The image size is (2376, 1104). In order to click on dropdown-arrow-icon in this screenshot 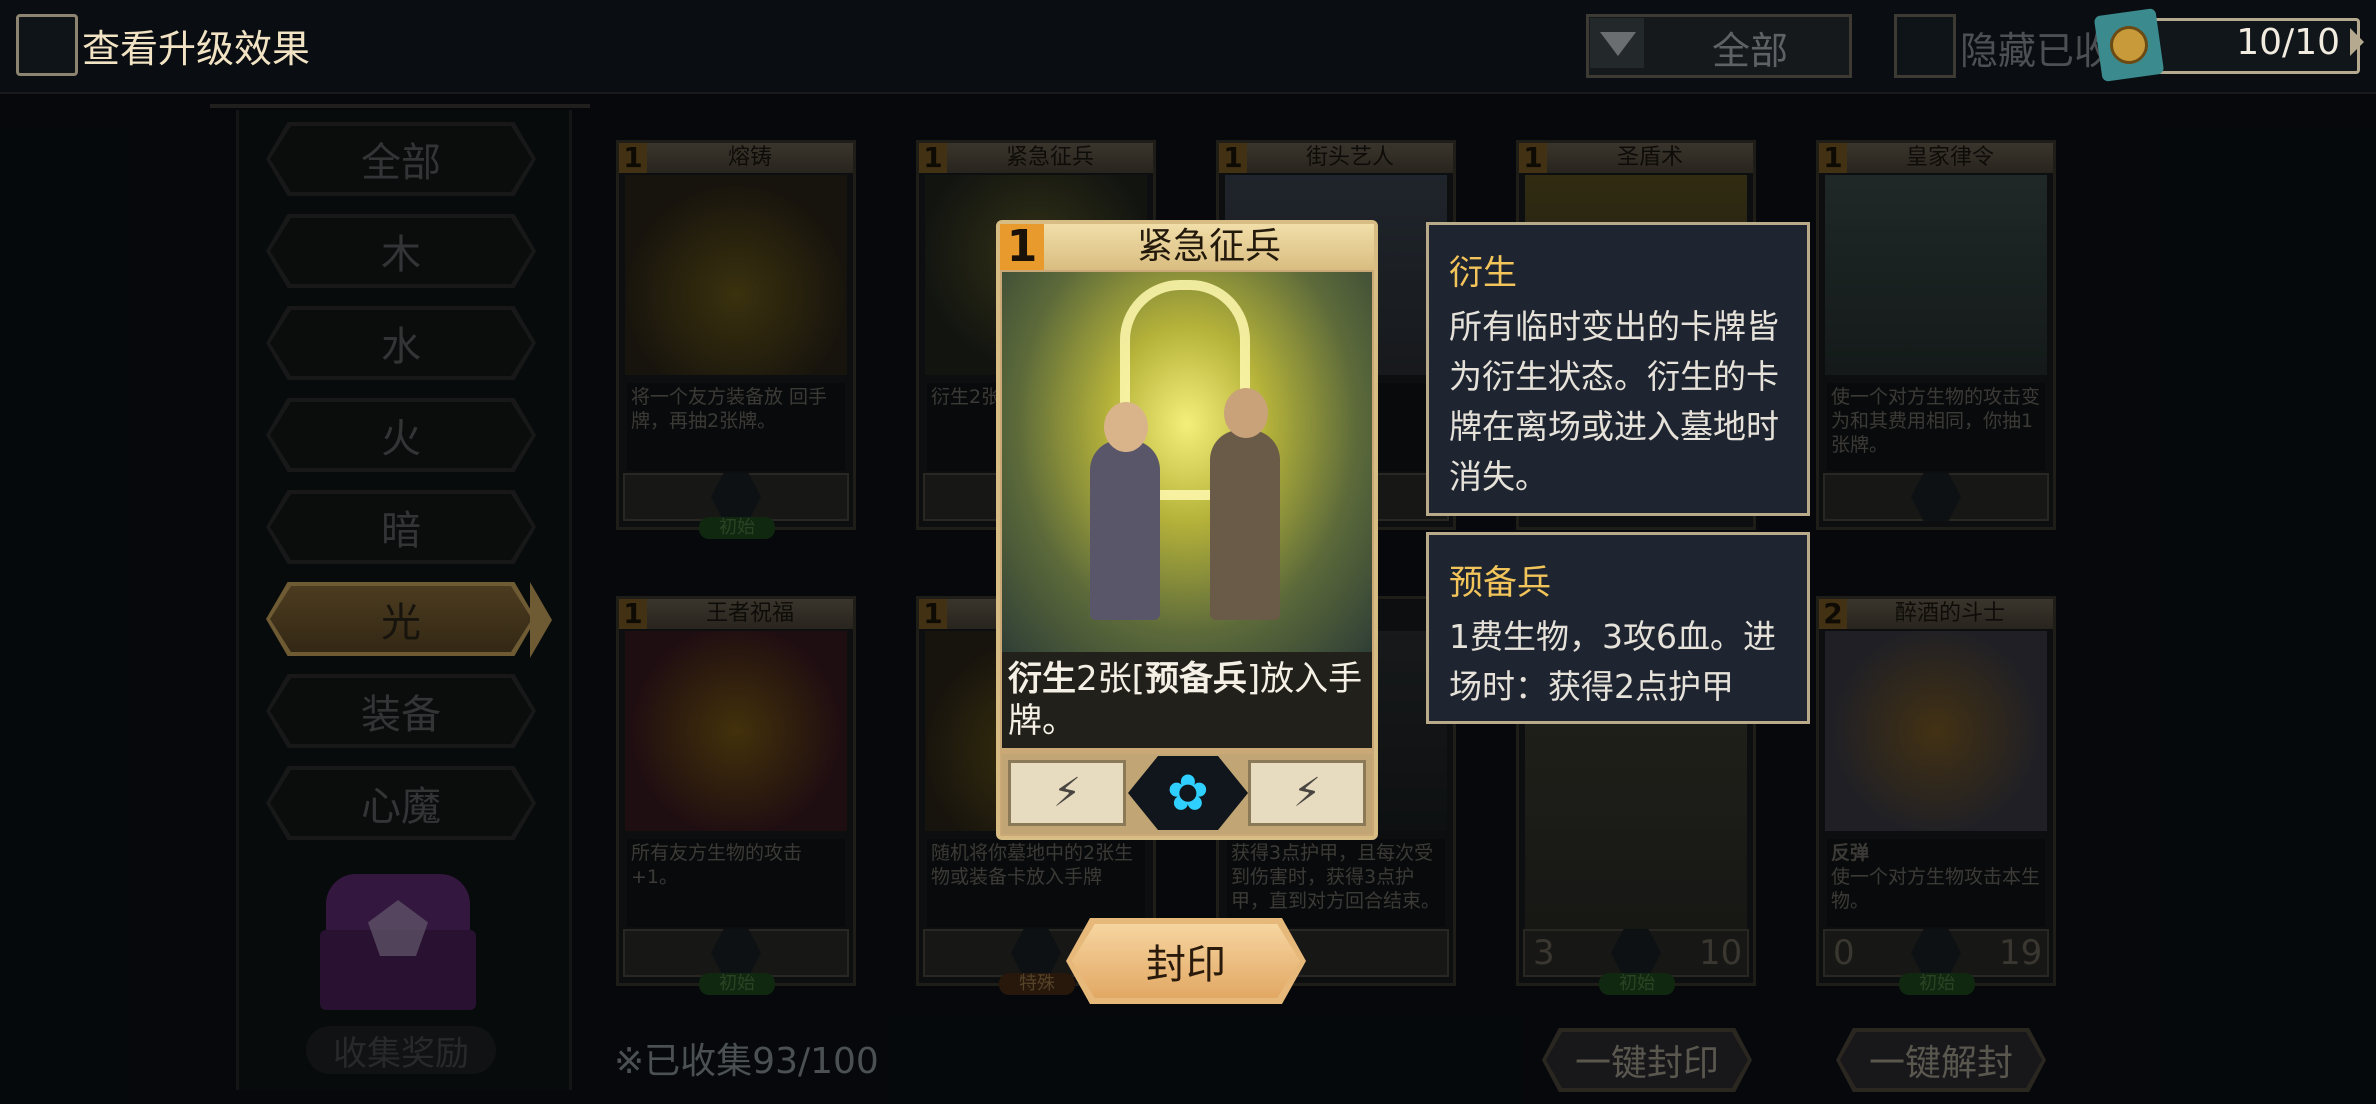, I will do `click(1617, 43)`.